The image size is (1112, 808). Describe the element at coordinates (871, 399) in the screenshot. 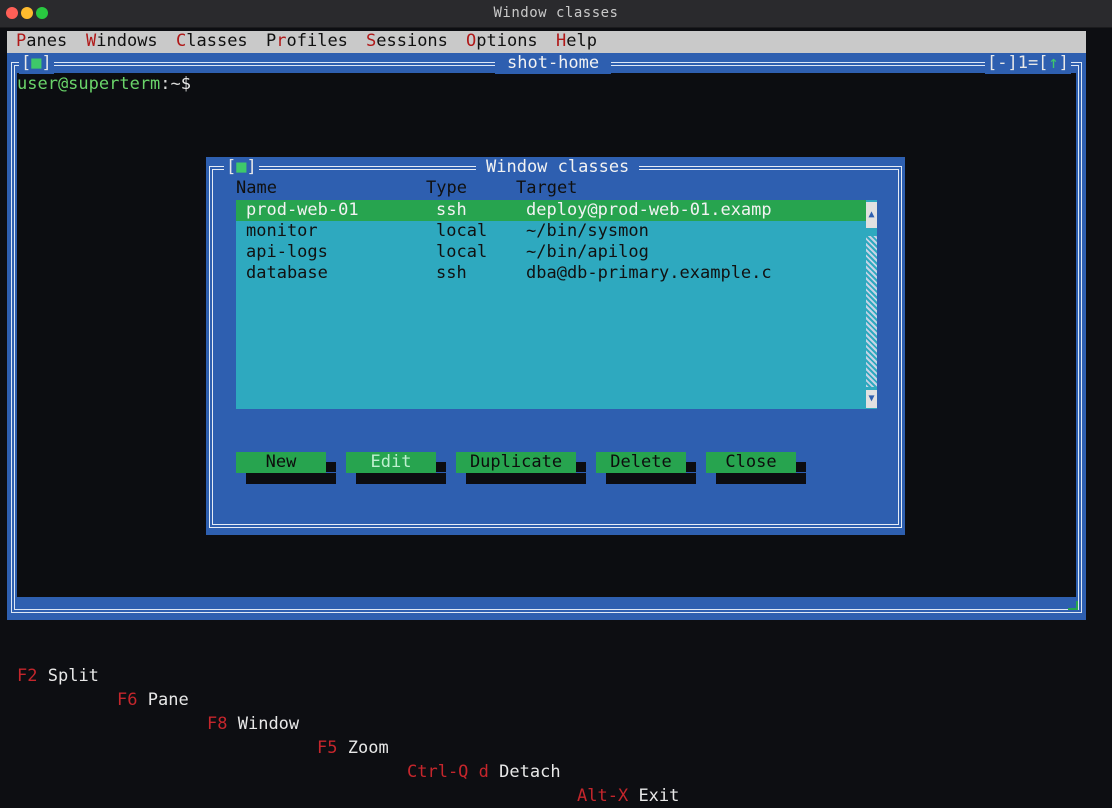

I see `scroll-down-icon: ▼` at that location.